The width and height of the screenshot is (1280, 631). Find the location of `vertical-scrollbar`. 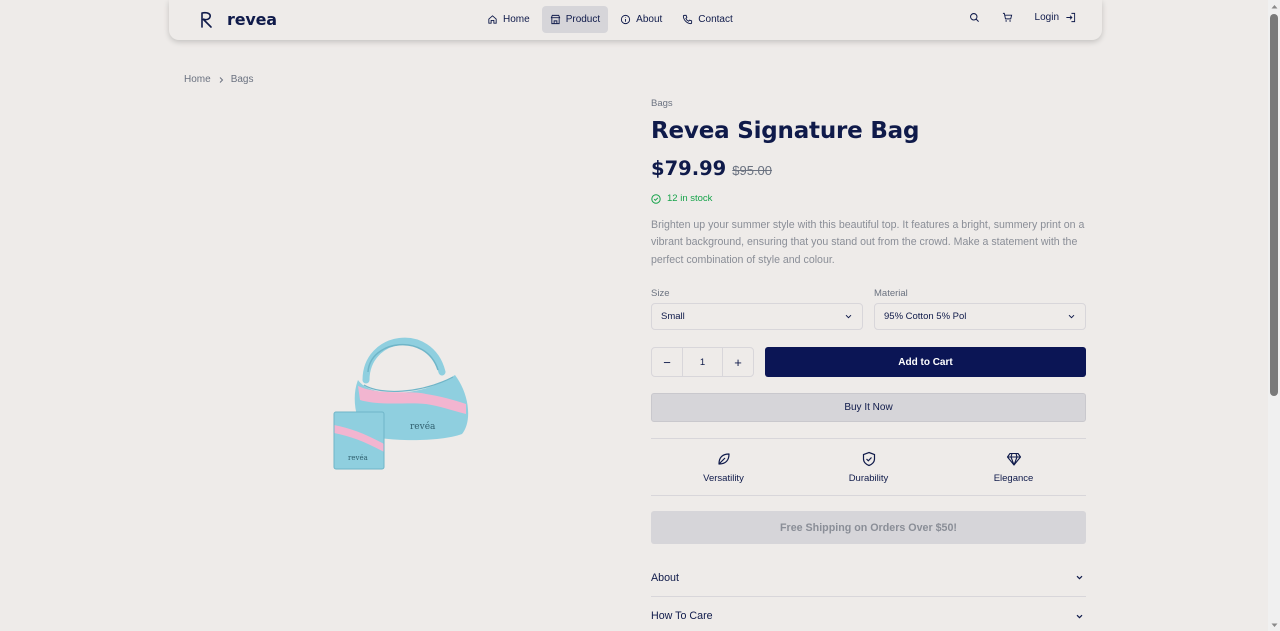

vertical-scrollbar is located at coordinates (1274, 315).